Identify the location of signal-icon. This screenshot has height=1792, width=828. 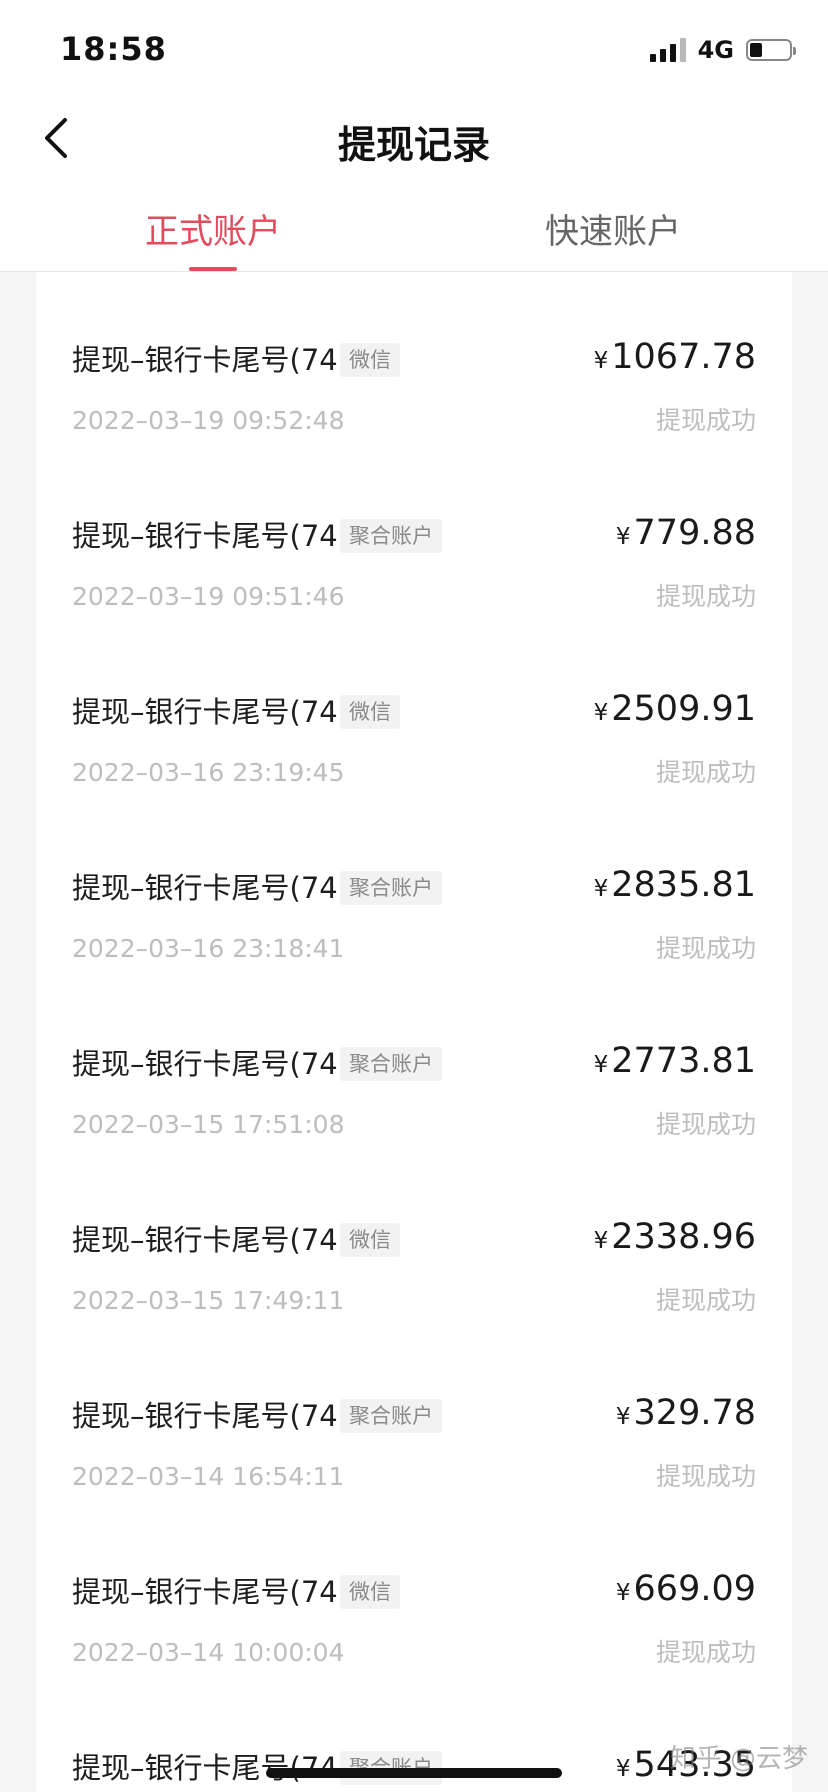
(667, 50).